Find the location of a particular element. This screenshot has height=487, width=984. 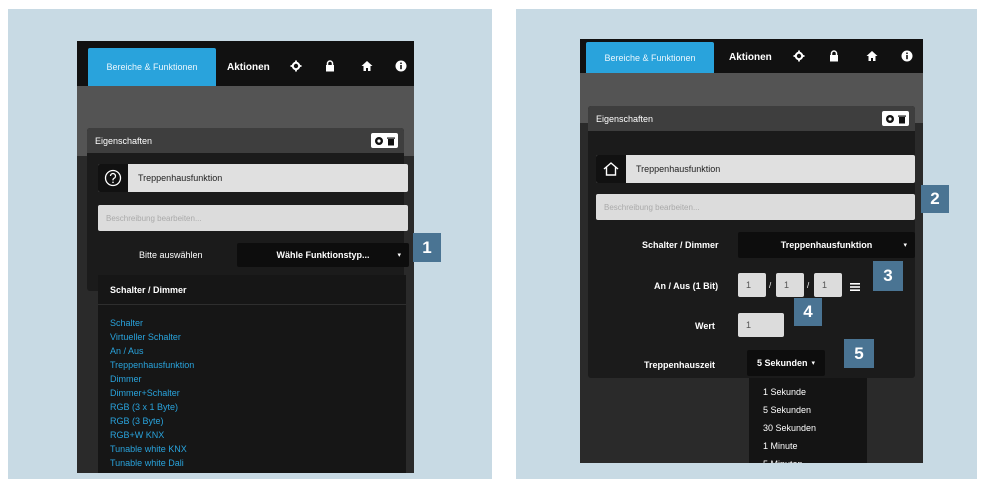

address-label: An / Aus (1 Bit) is located at coordinates (686, 286).